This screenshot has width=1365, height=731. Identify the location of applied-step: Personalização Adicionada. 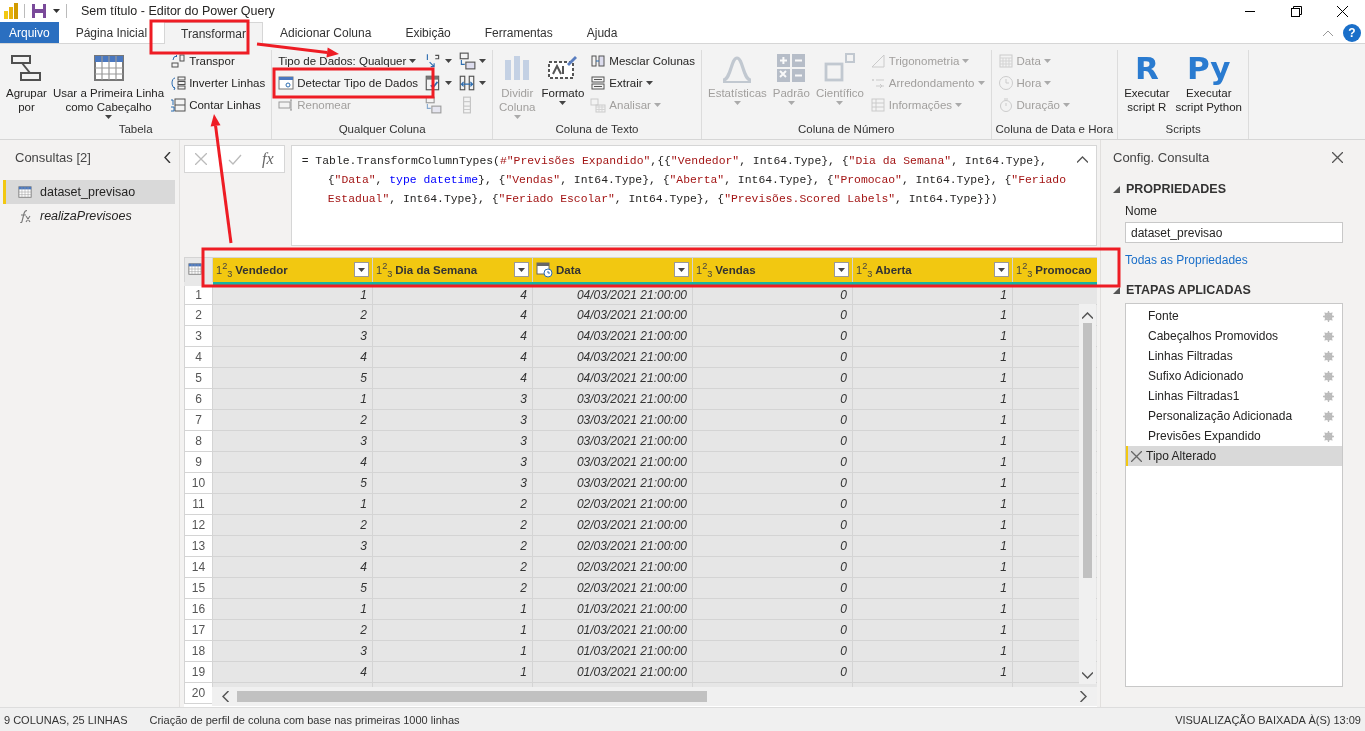
(1234, 416).